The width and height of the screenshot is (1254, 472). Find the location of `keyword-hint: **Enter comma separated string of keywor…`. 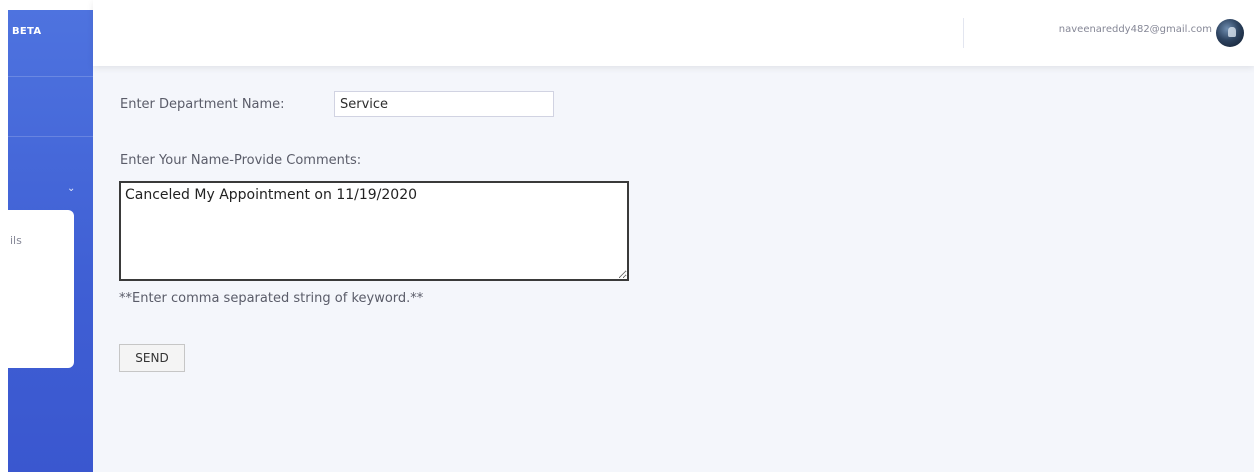

keyword-hint: **Enter comma separated string of keywor… is located at coordinates (271, 298).